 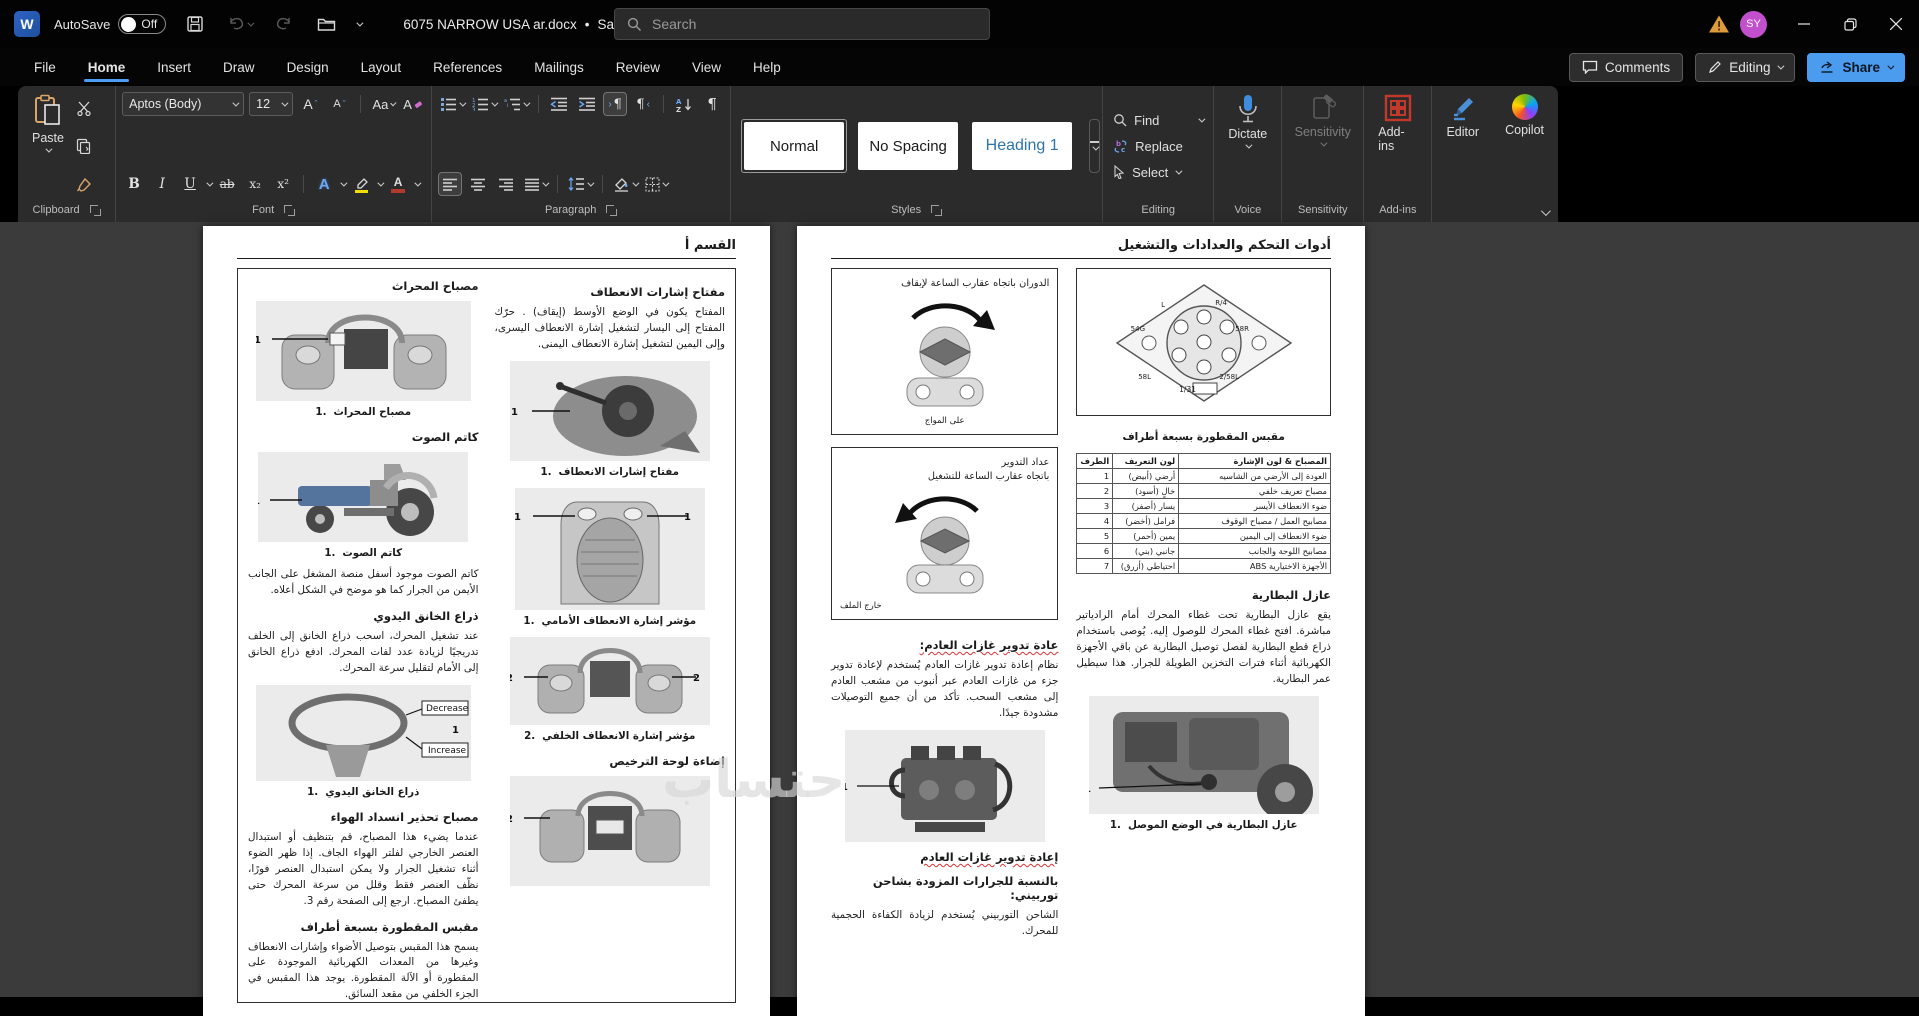 I want to click on subscript-button: x₂, so click(x=255, y=184).